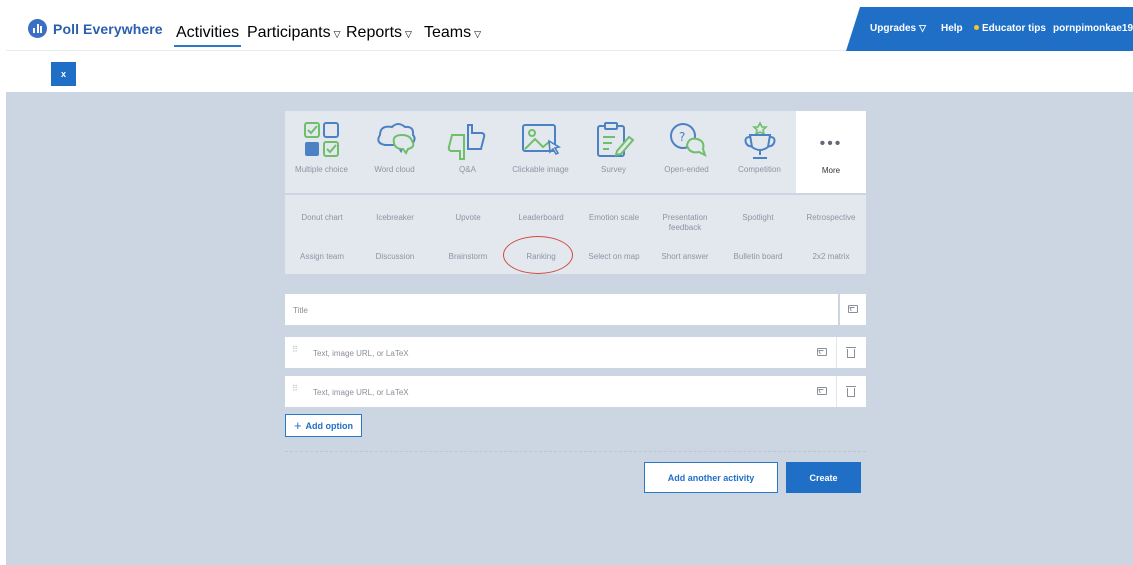  What do you see at coordinates (831, 170) in the screenshot?
I see `activity-type-label: More` at bounding box center [831, 170].